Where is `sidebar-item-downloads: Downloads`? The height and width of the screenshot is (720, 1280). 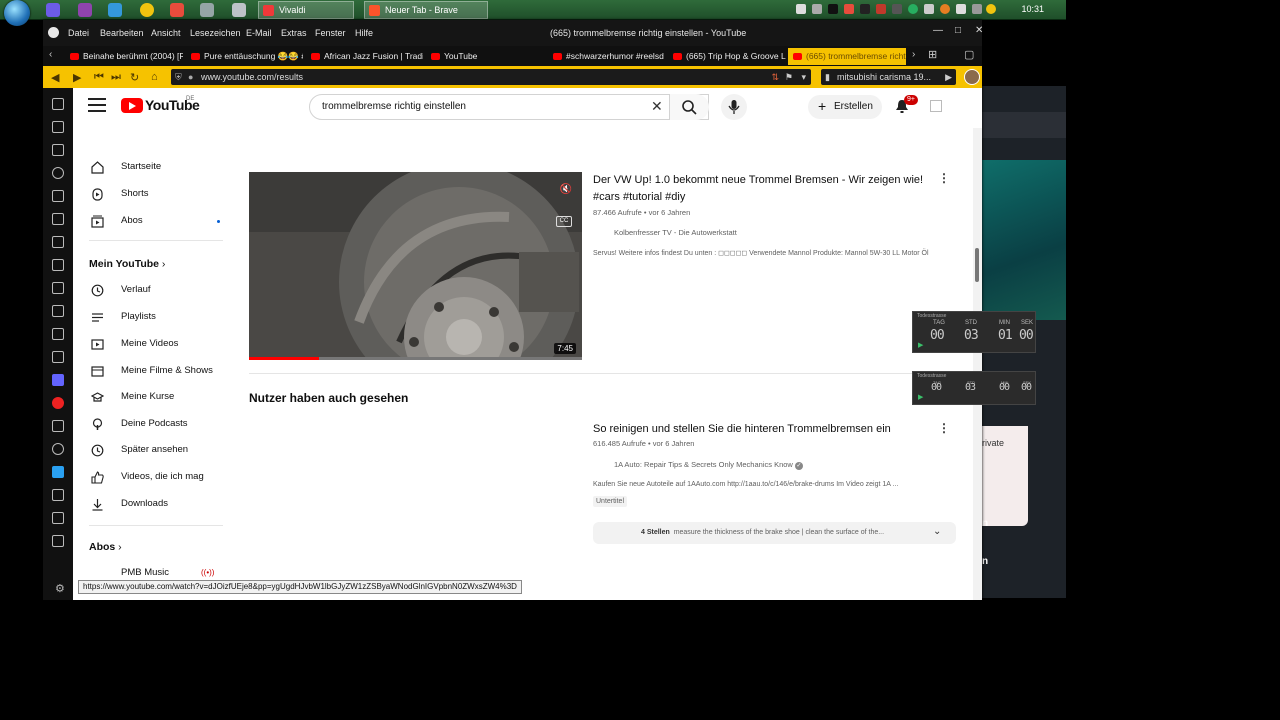 sidebar-item-downloads: Downloads is located at coordinates (128, 504).